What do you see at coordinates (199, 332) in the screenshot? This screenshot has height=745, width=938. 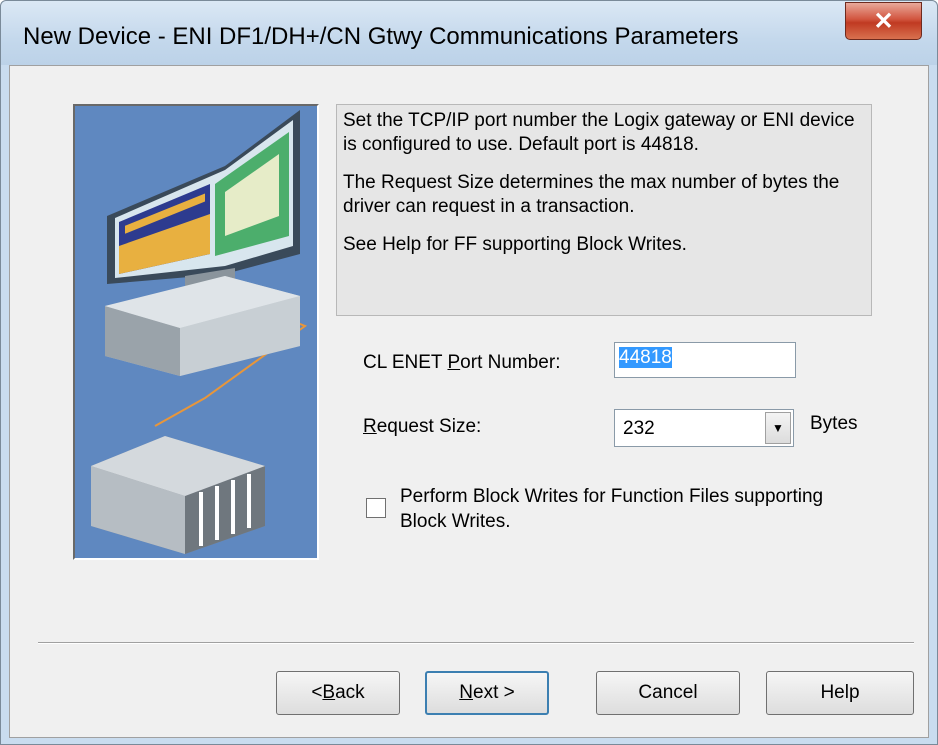 I see `computer-plc-icon` at bounding box center [199, 332].